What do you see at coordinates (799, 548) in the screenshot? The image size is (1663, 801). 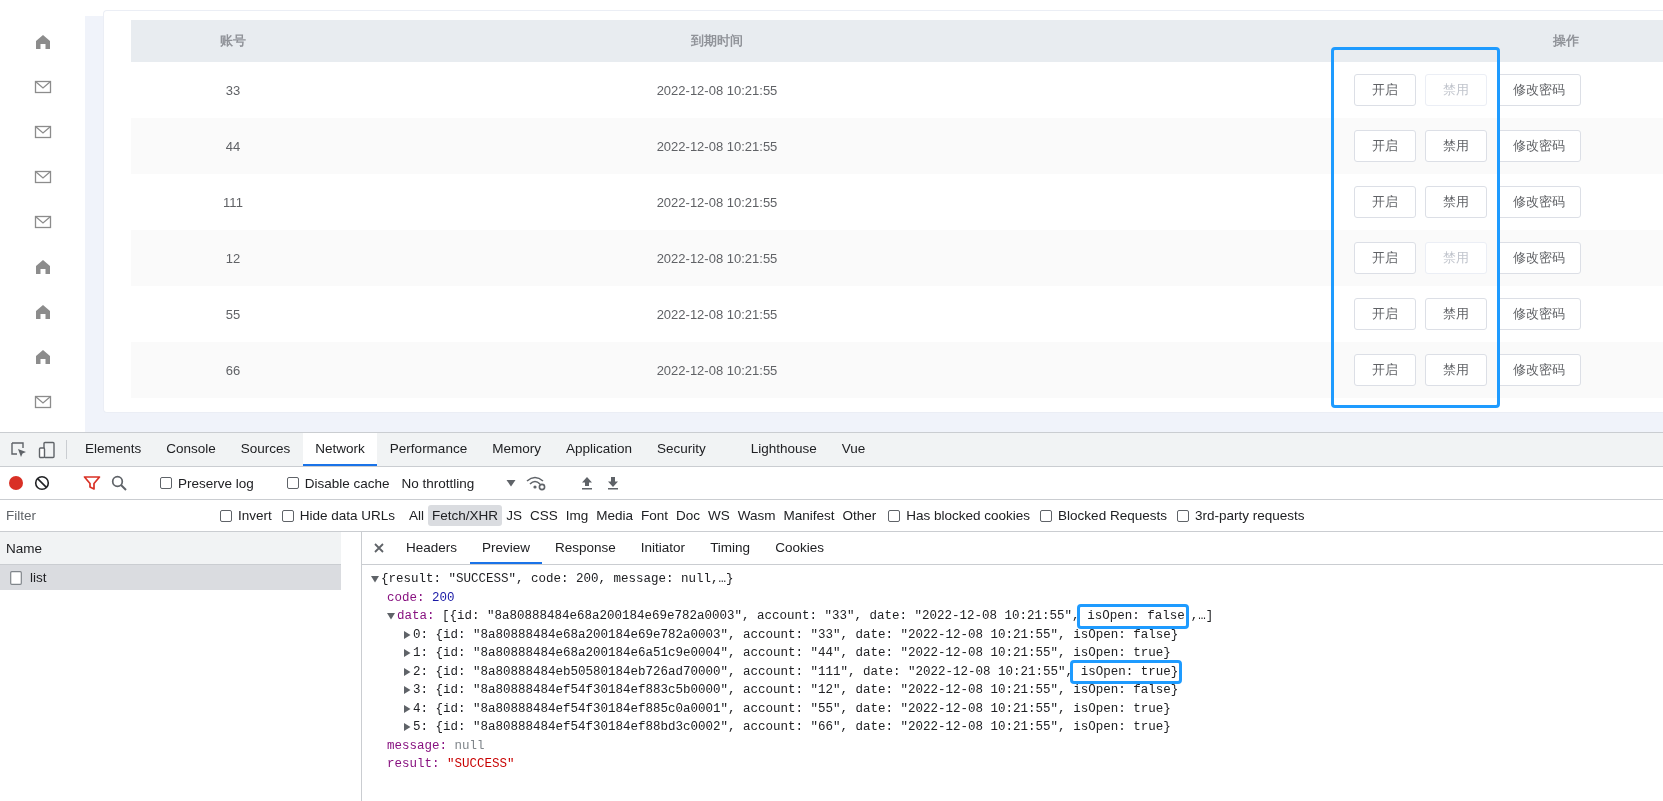 I see `detail-tab: Cookies` at bounding box center [799, 548].